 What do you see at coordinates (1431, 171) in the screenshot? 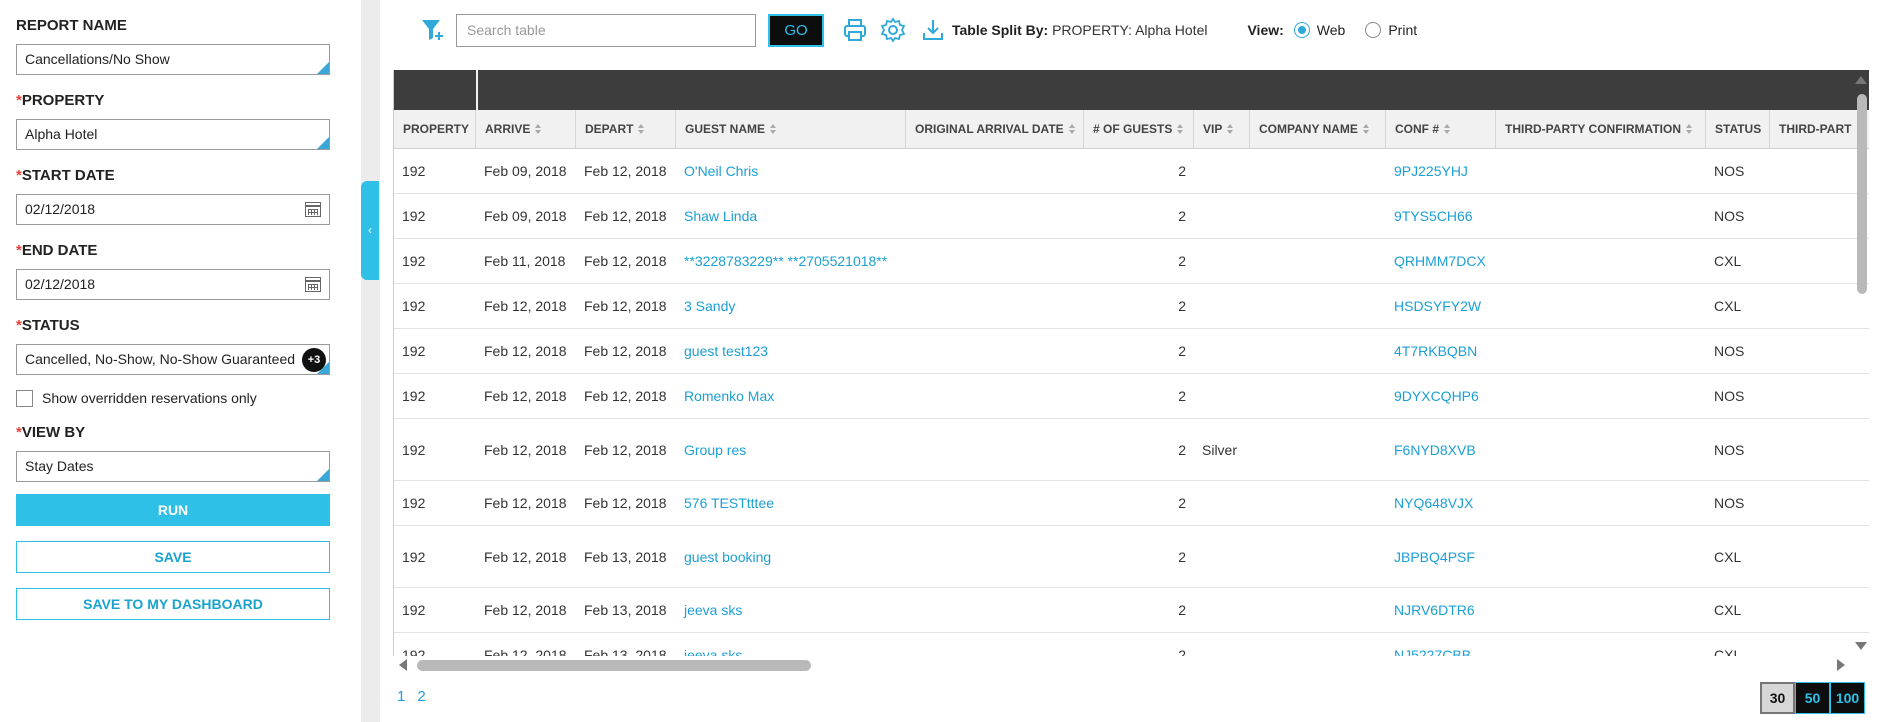
I see `confirmation-link: 9PJ225YHJ` at bounding box center [1431, 171].